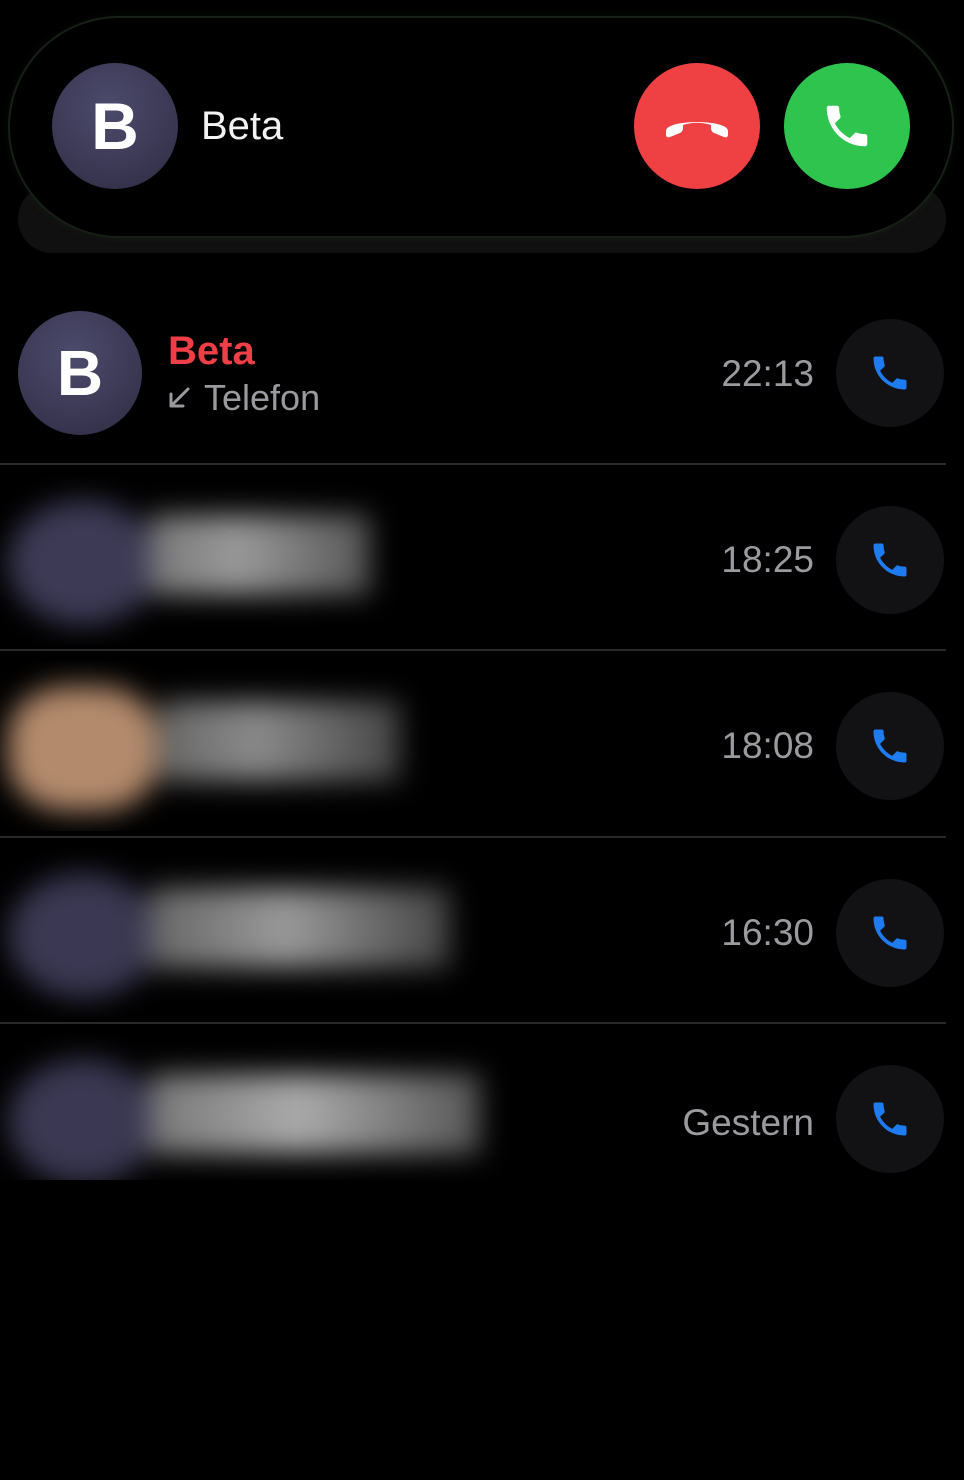 This screenshot has width=964, height=1480. Describe the element at coordinates (767, 932) in the screenshot. I see `call-time: 16:30` at that location.